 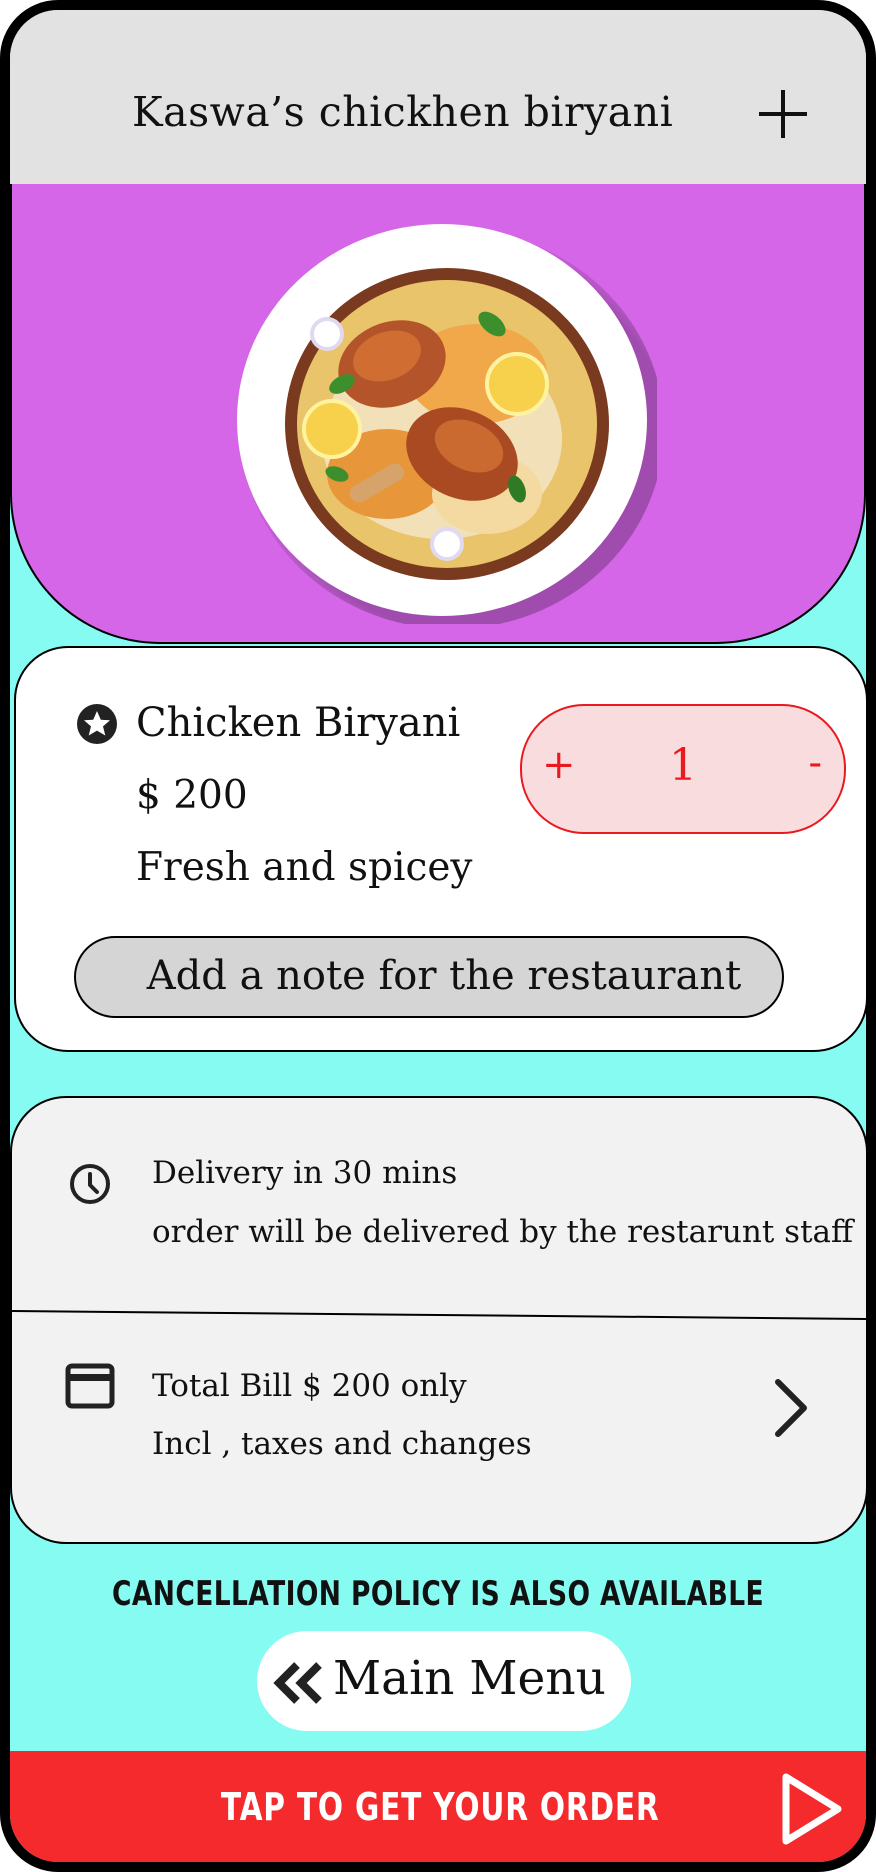 I want to click on quantity-decrement-button: -, so click(x=815, y=763).